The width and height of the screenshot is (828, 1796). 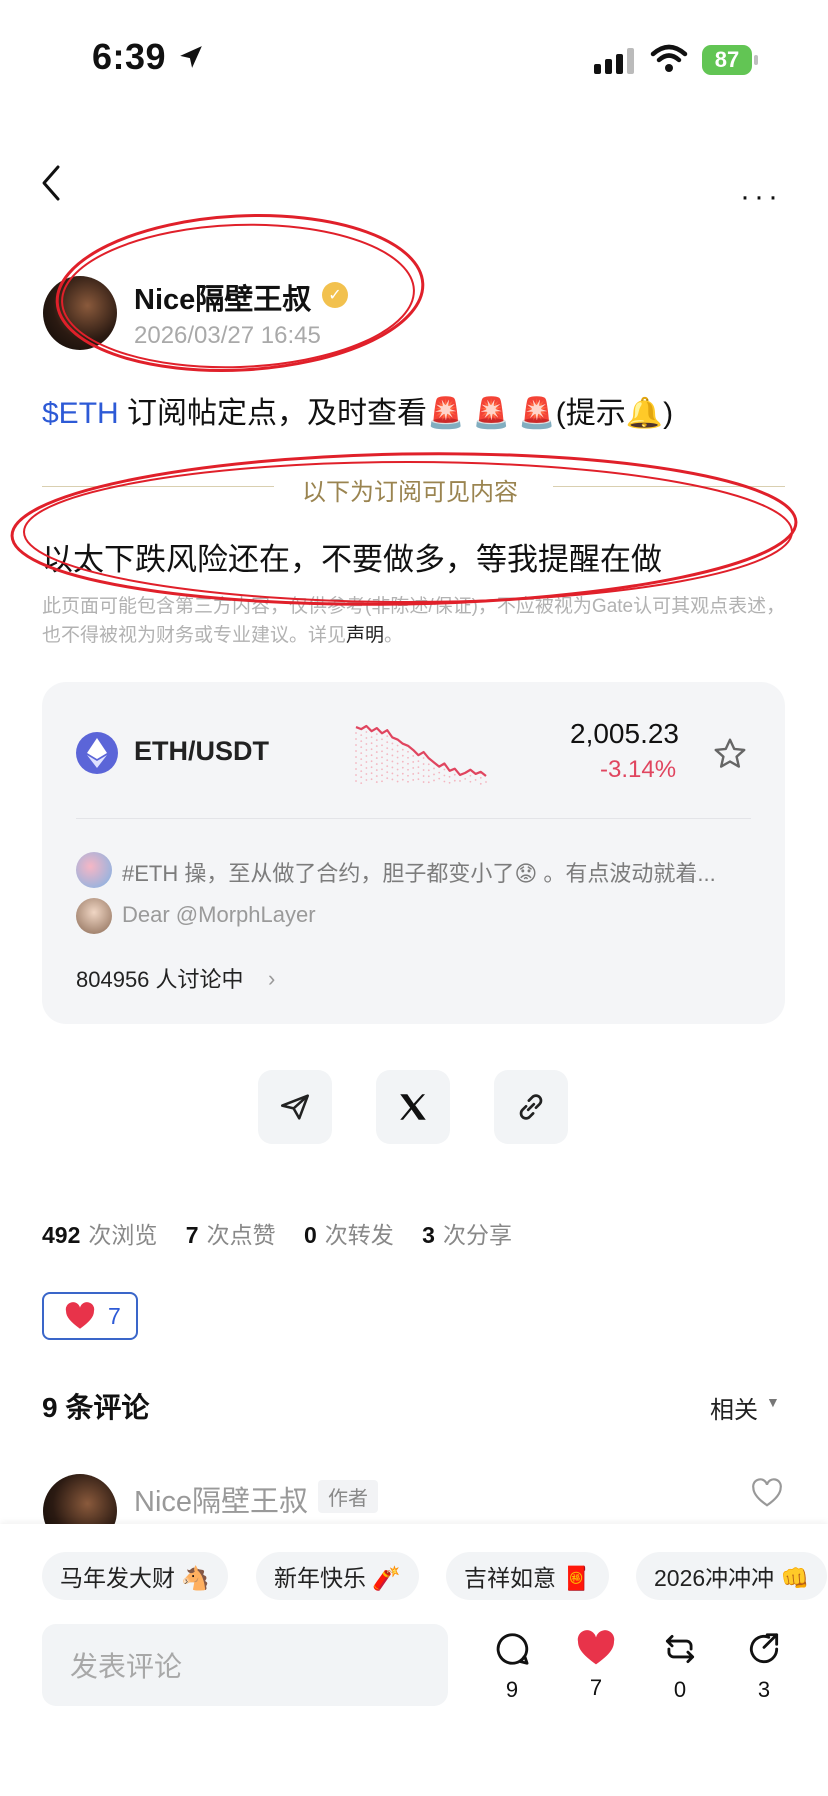 What do you see at coordinates (80, 413) in the screenshot?
I see `eth-hashtag-link: $ETH` at bounding box center [80, 413].